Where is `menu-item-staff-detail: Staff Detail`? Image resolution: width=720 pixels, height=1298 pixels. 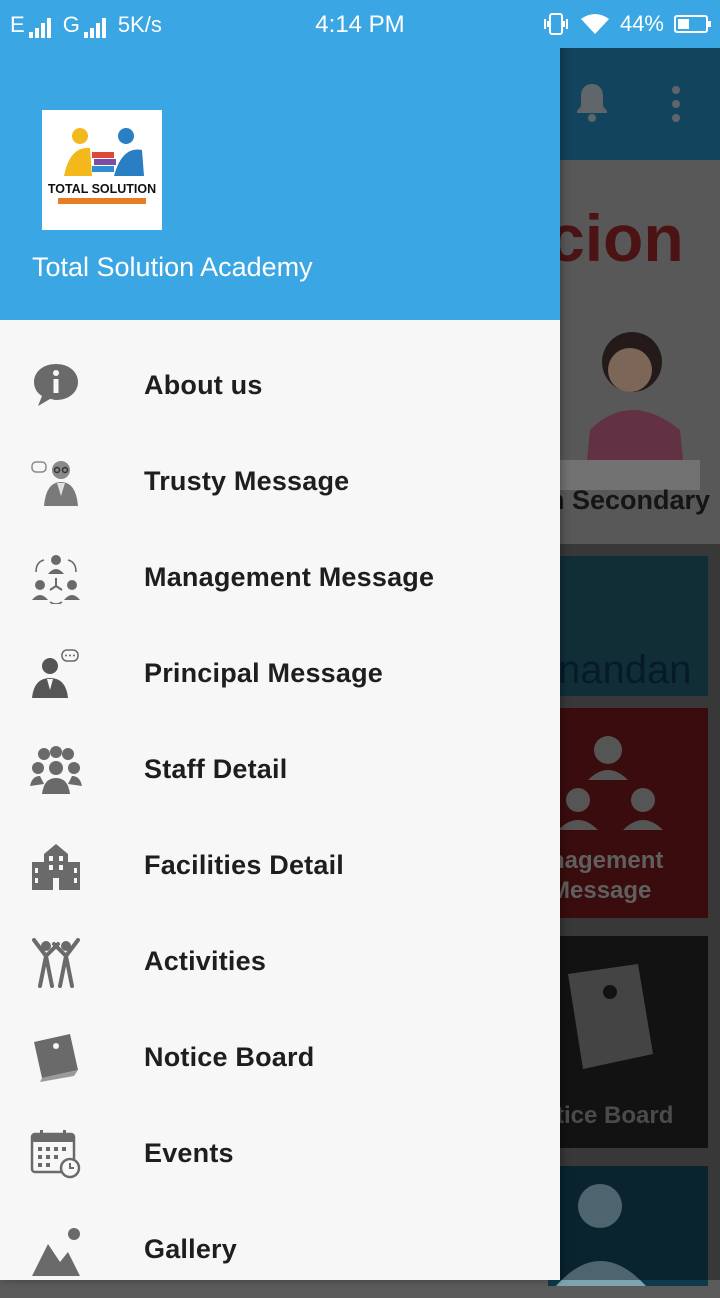 menu-item-staff-detail: Staff Detail is located at coordinates (280, 770).